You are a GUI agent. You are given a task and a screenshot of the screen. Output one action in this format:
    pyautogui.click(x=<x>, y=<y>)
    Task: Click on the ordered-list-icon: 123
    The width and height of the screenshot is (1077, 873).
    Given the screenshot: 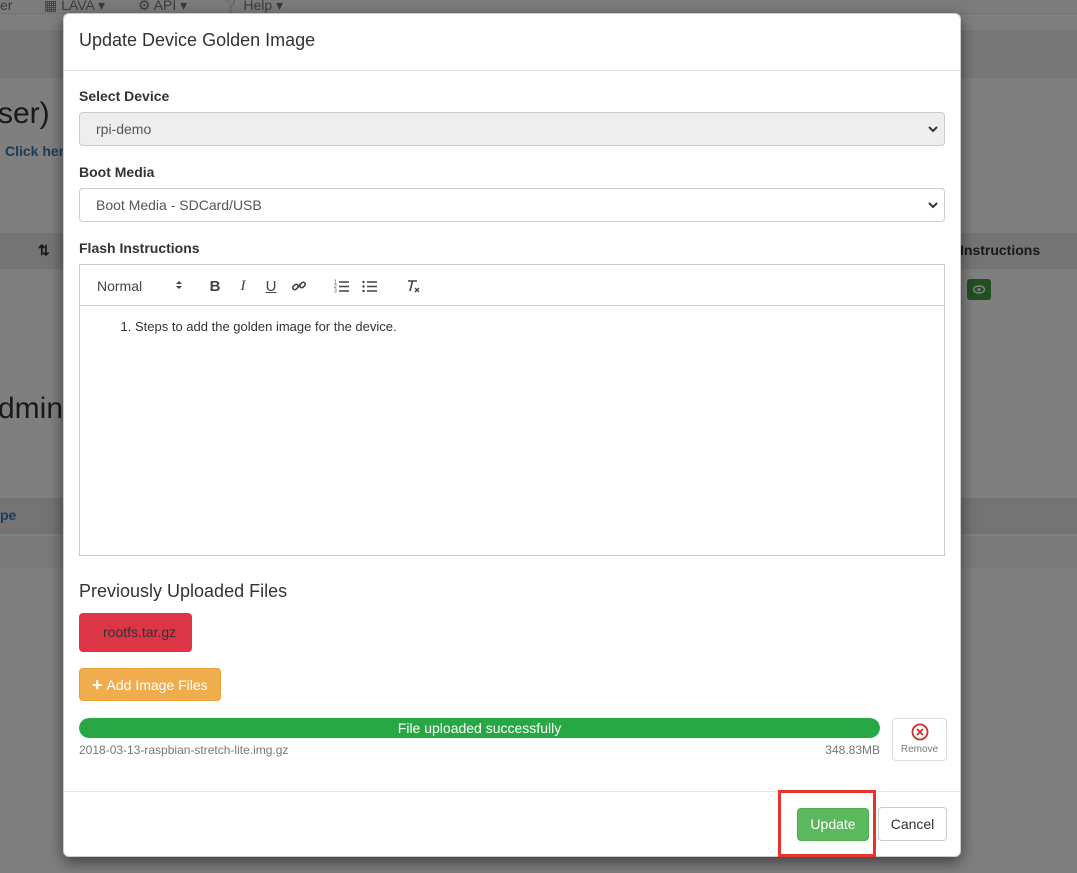 What is the action you would take?
    pyautogui.click(x=342, y=286)
    